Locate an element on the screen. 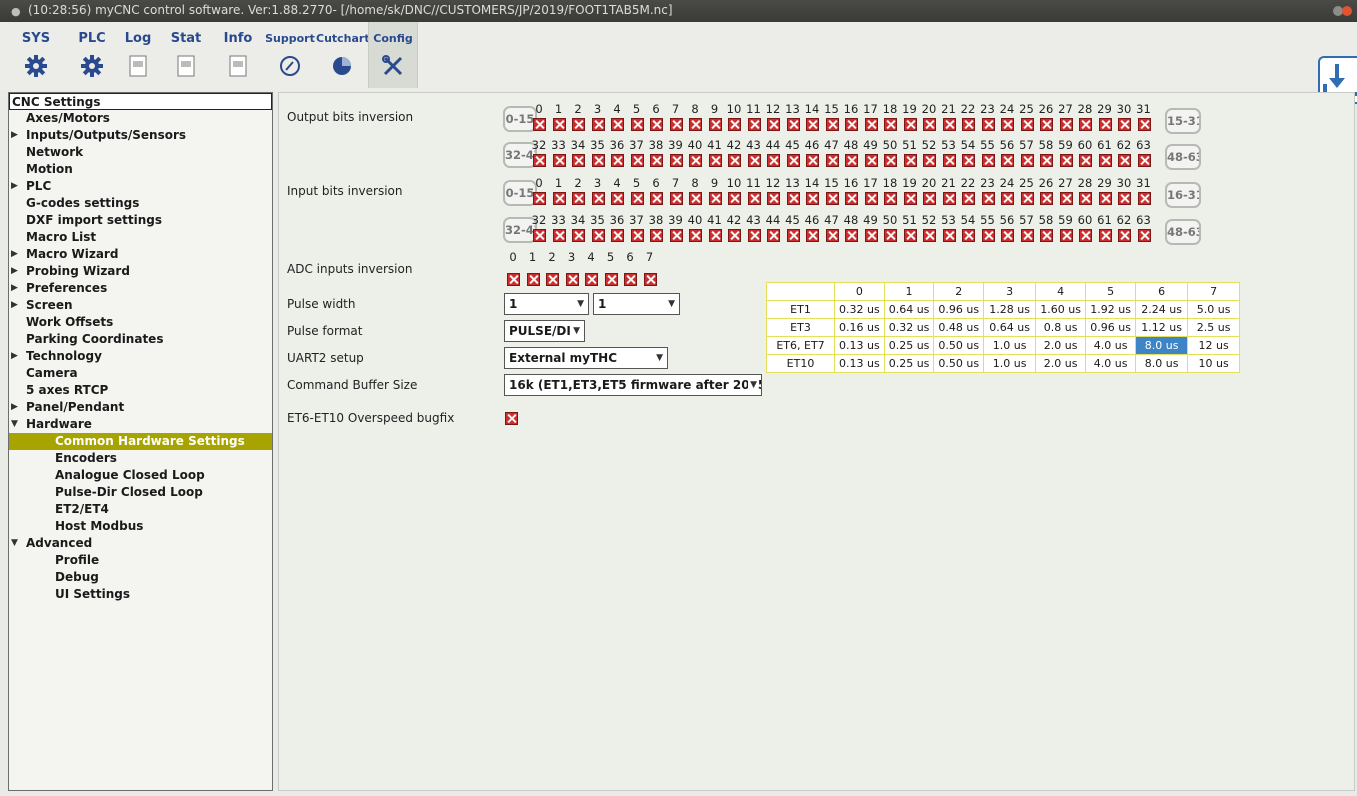 This screenshot has height=796, width=1357. tree-item: DXF import settings is located at coordinates (140, 220).